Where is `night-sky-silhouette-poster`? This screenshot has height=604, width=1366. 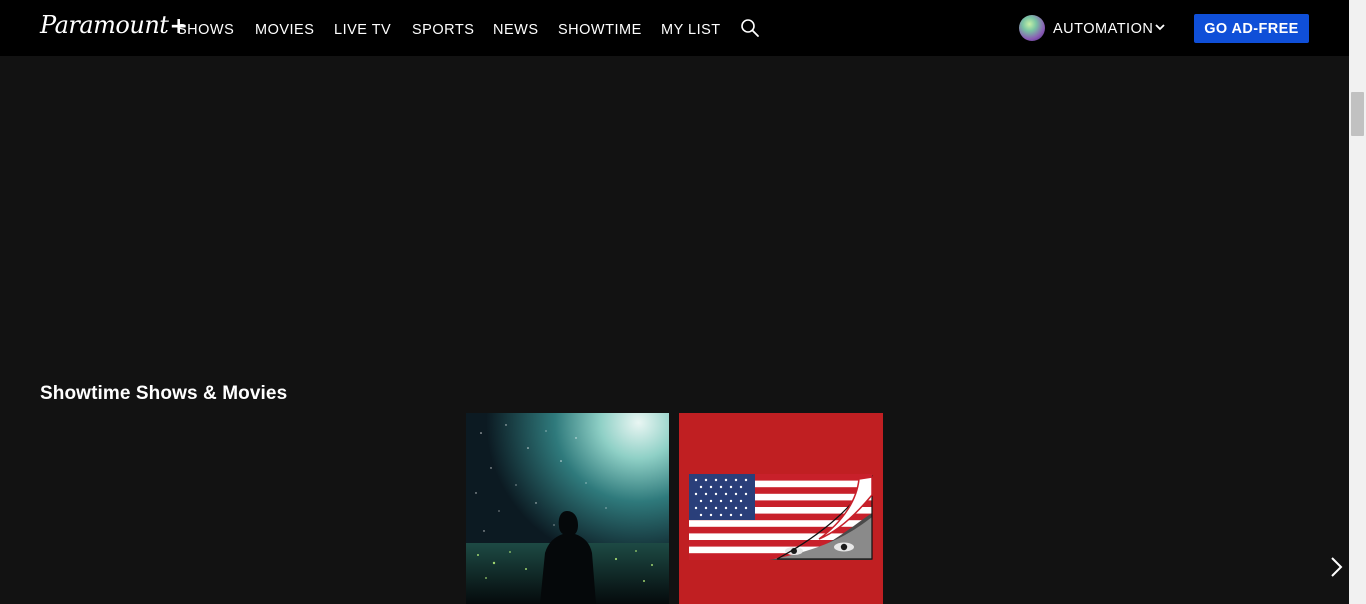 night-sky-silhouette-poster is located at coordinates (567, 508).